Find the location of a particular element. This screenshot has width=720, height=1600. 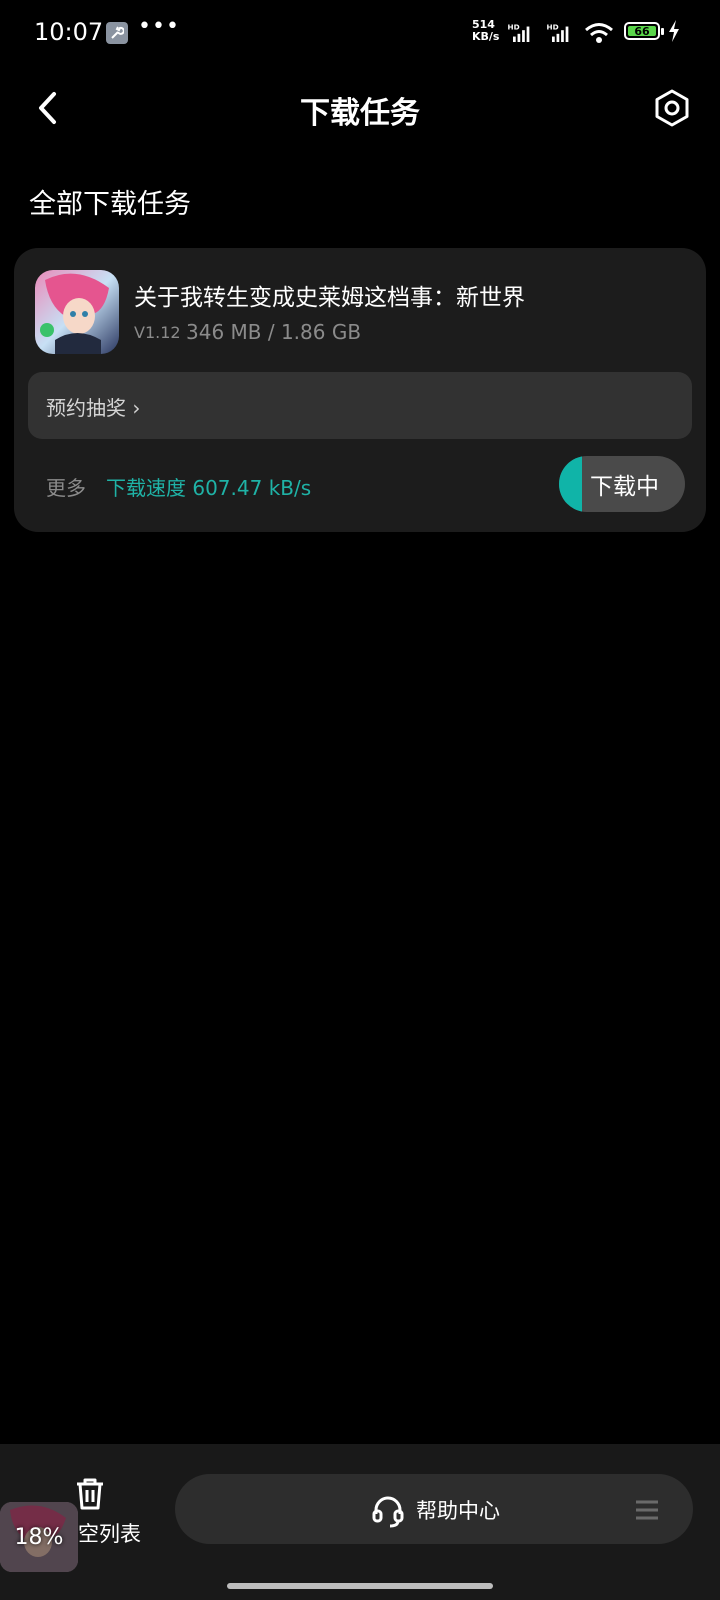

floating-progress-percent: 18% is located at coordinates (39, 1537).